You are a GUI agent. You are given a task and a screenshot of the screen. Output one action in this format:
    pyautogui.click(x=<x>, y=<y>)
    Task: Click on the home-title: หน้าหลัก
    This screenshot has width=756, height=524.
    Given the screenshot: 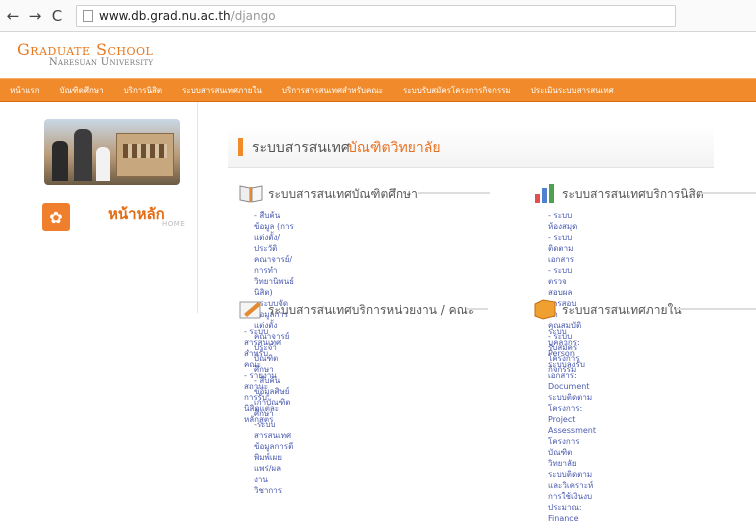 What is the action you would take?
    pyautogui.click(x=136, y=214)
    